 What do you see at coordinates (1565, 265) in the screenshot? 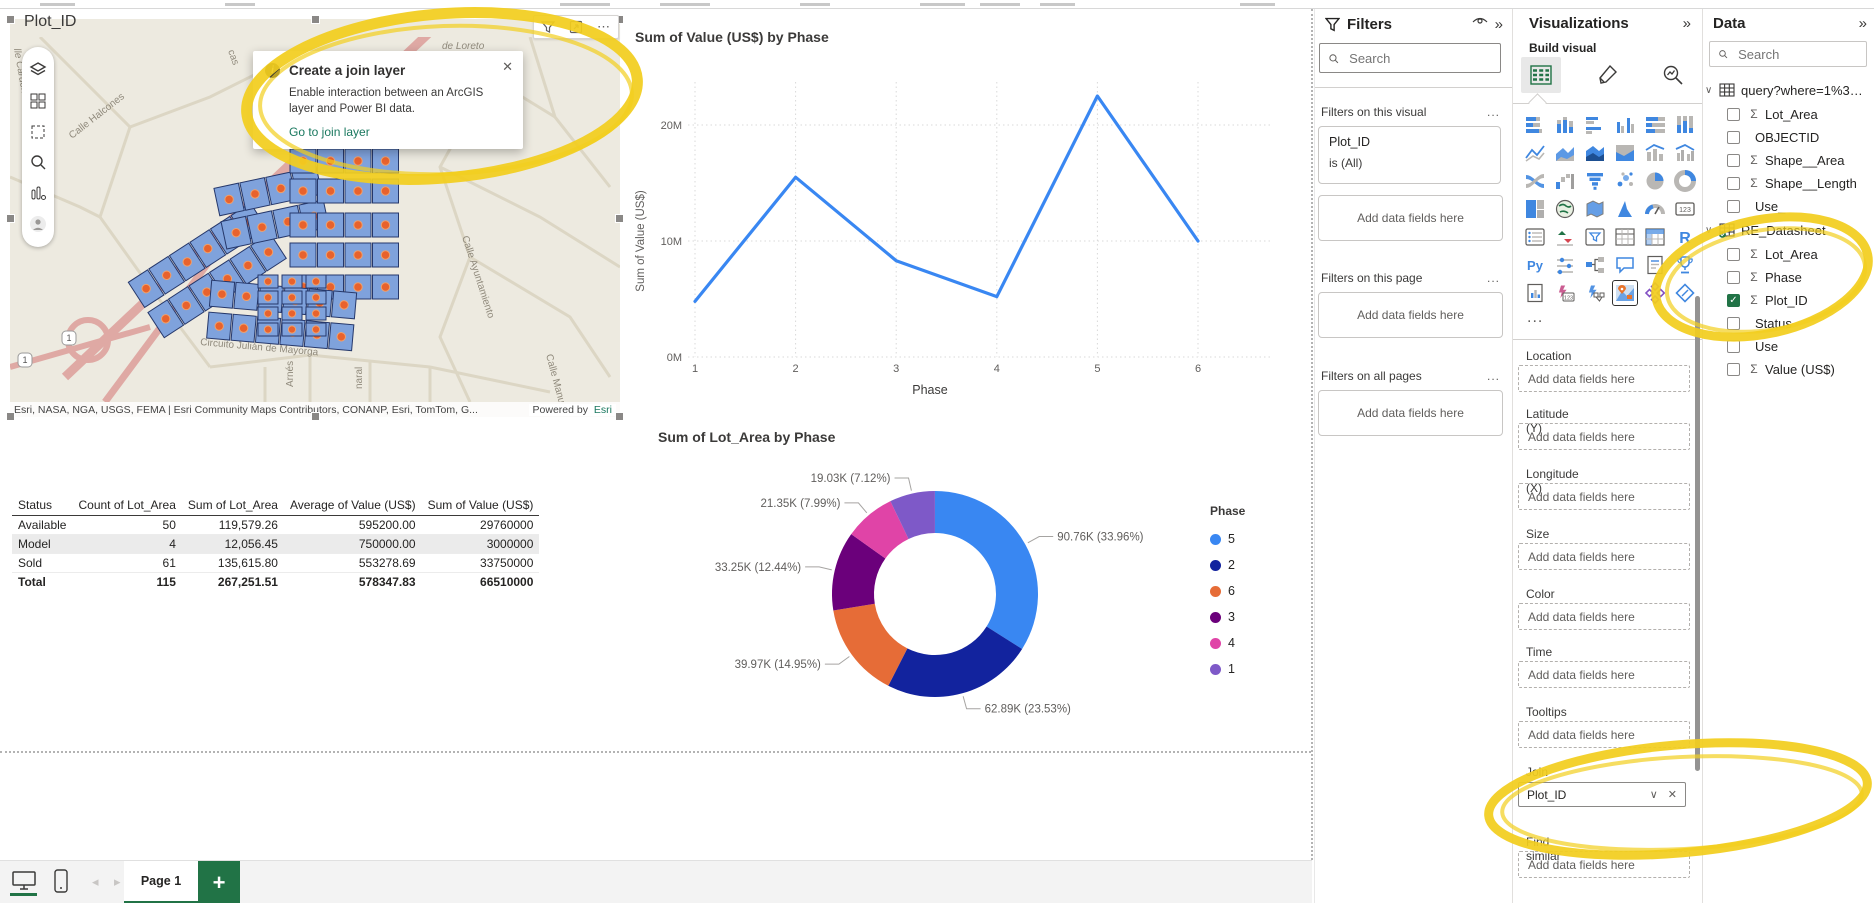
I see `key-influencers-icon` at bounding box center [1565, 265].